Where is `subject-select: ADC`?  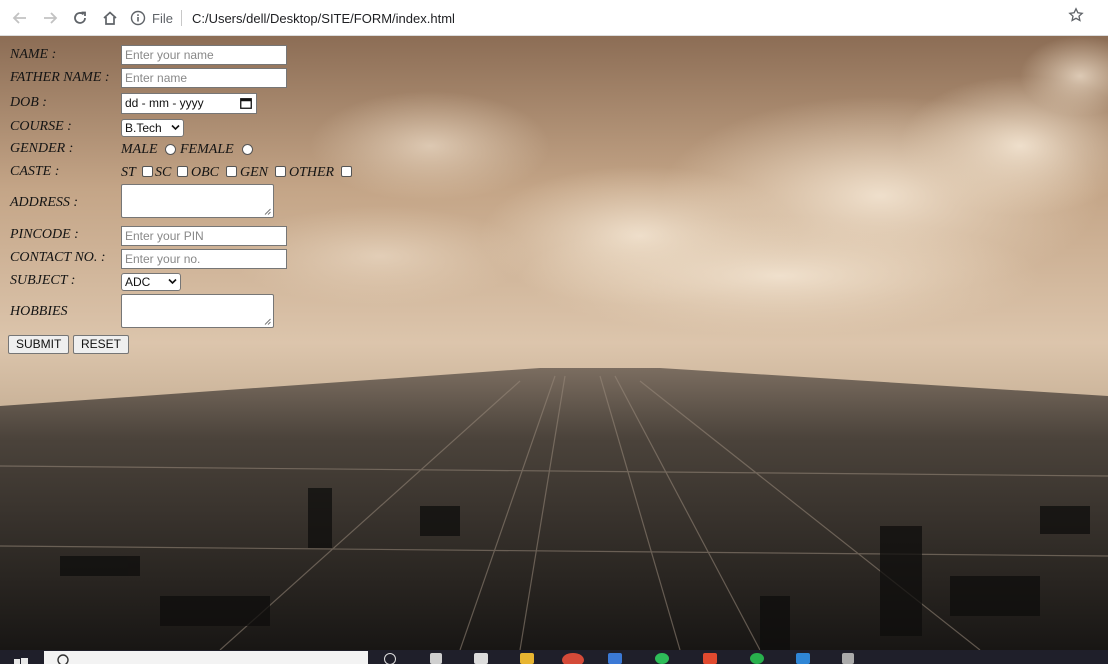 subject-select: ADC is located at coordinates (151, 282).